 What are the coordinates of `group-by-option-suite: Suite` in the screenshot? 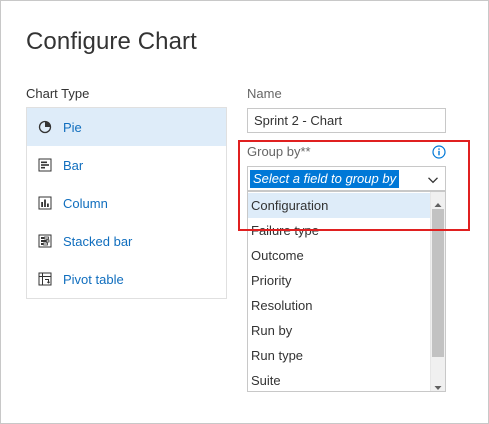 It's located at (339, 379).